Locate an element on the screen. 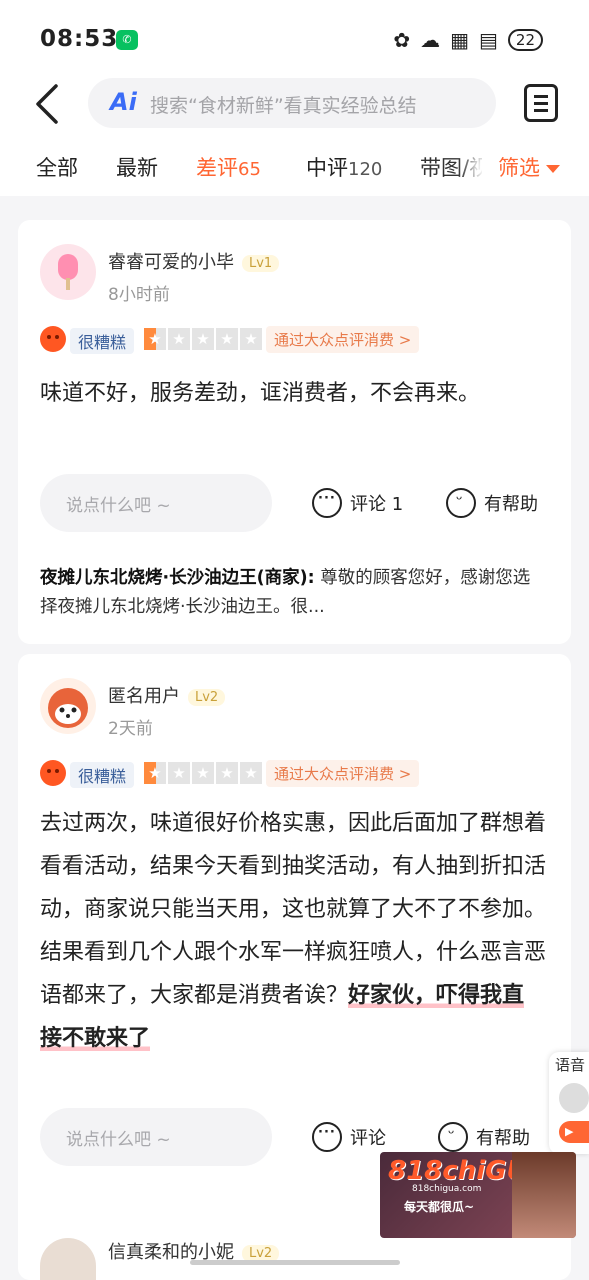  tab-neutral: 中评120 is located at coordinates (344, 167).